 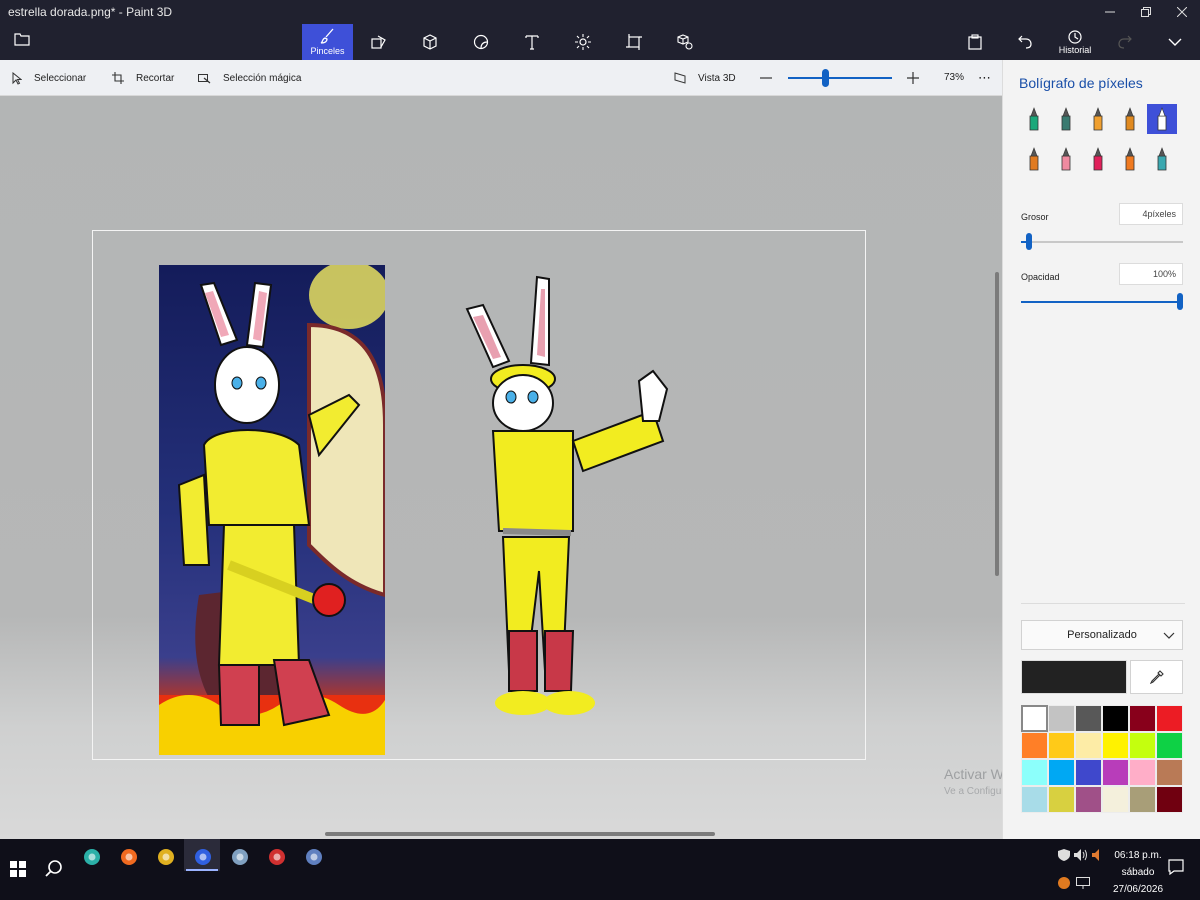 I want to click on brush-calligraphy-pen, so click(x=1066, y=119).